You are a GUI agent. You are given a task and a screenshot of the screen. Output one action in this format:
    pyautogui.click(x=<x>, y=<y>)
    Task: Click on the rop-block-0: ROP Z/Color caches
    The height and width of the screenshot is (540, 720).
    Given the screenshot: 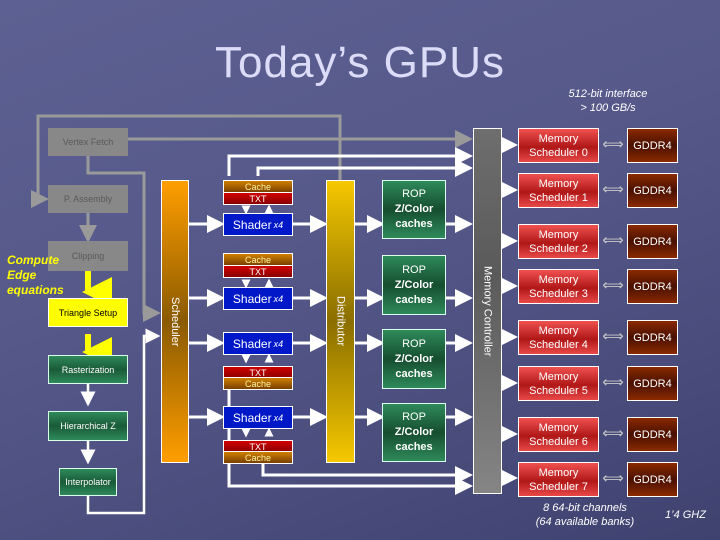 What is the action you would take?
    pyautogui.click(x=414, y=209)
    